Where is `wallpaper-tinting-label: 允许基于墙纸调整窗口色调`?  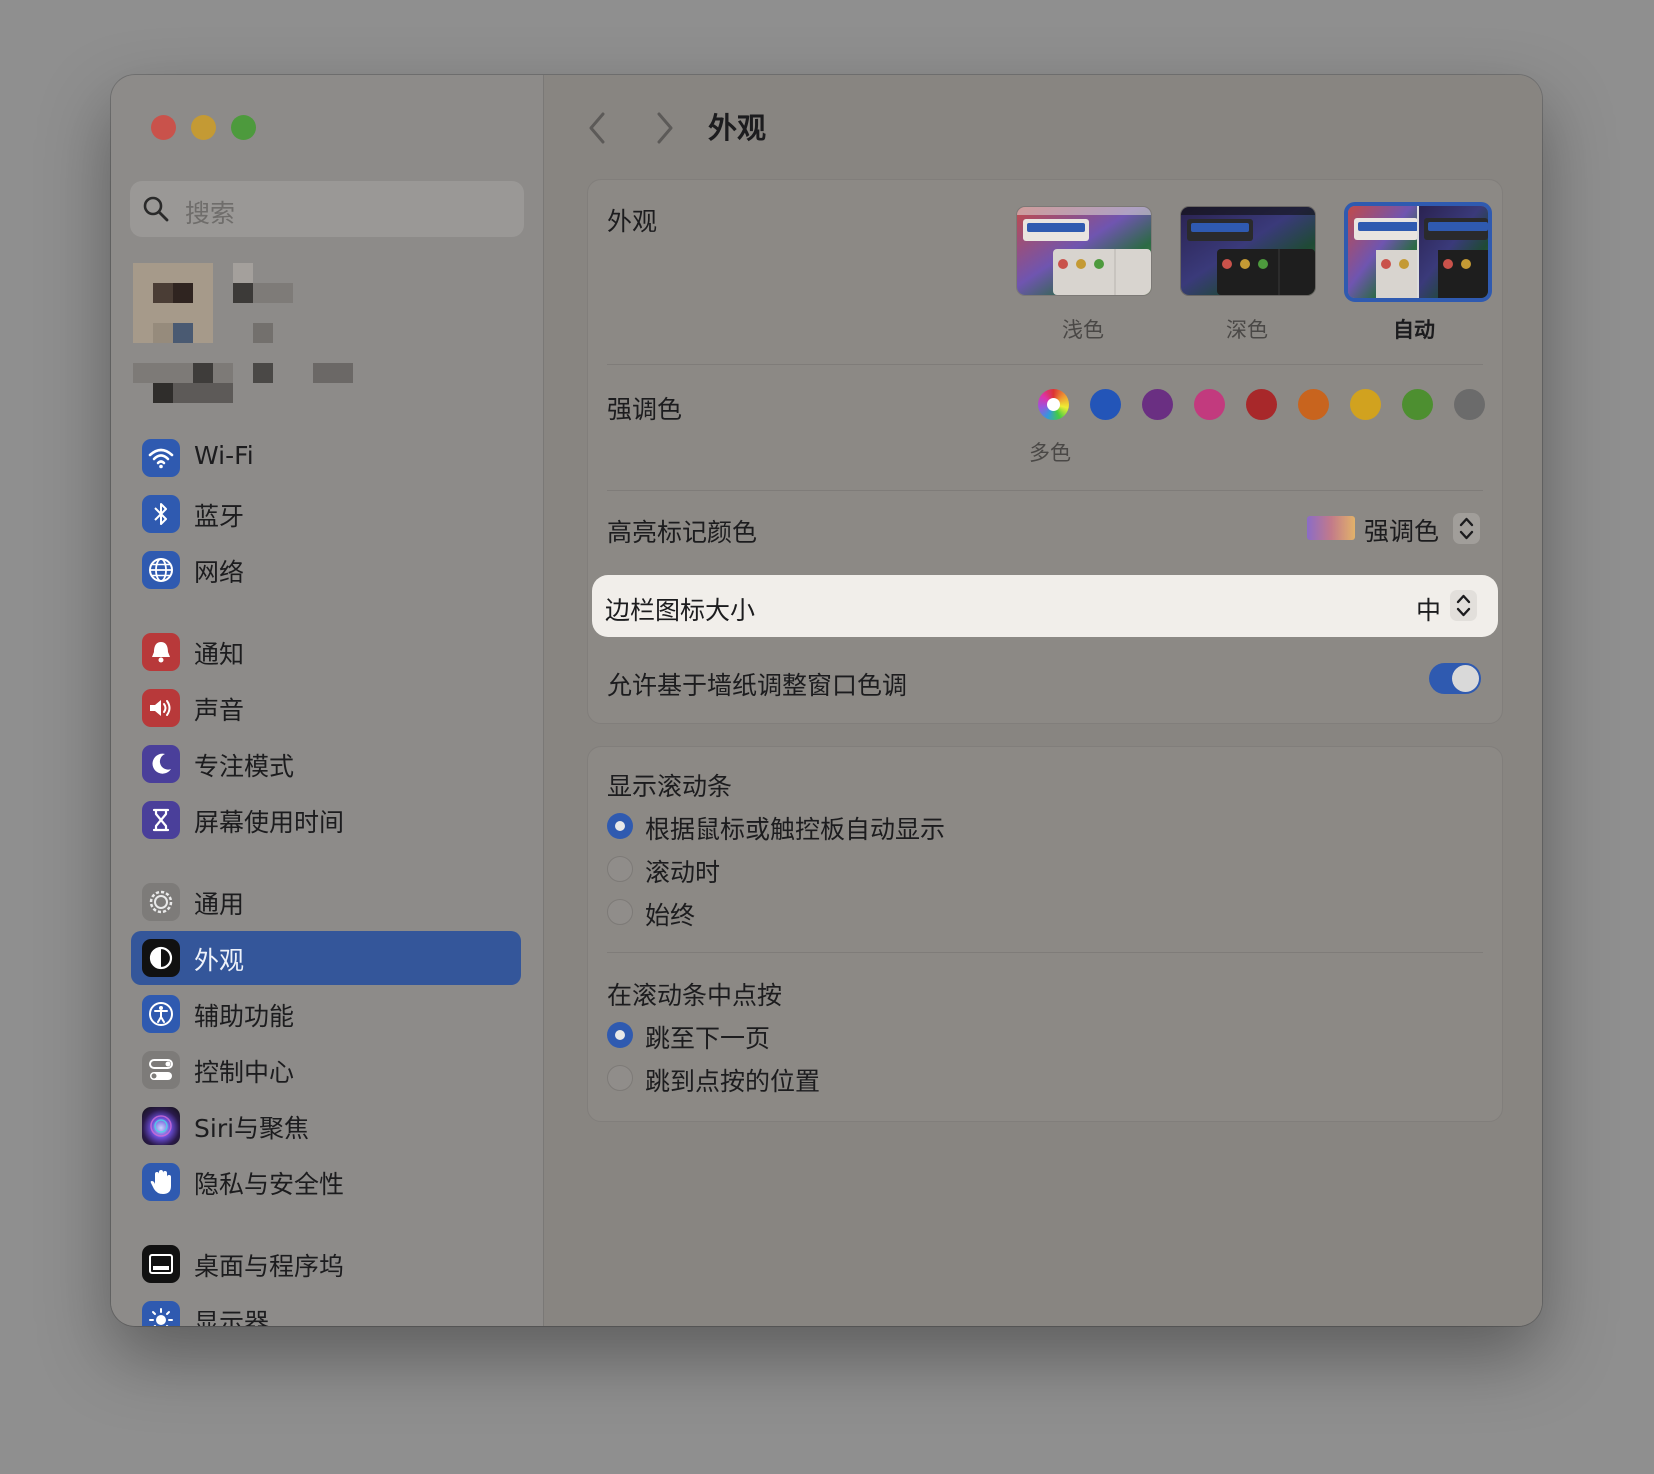 wallpaper-tinting-label: 允许基于墙纸调整窗口色调 is located at coordinates (757, 685).